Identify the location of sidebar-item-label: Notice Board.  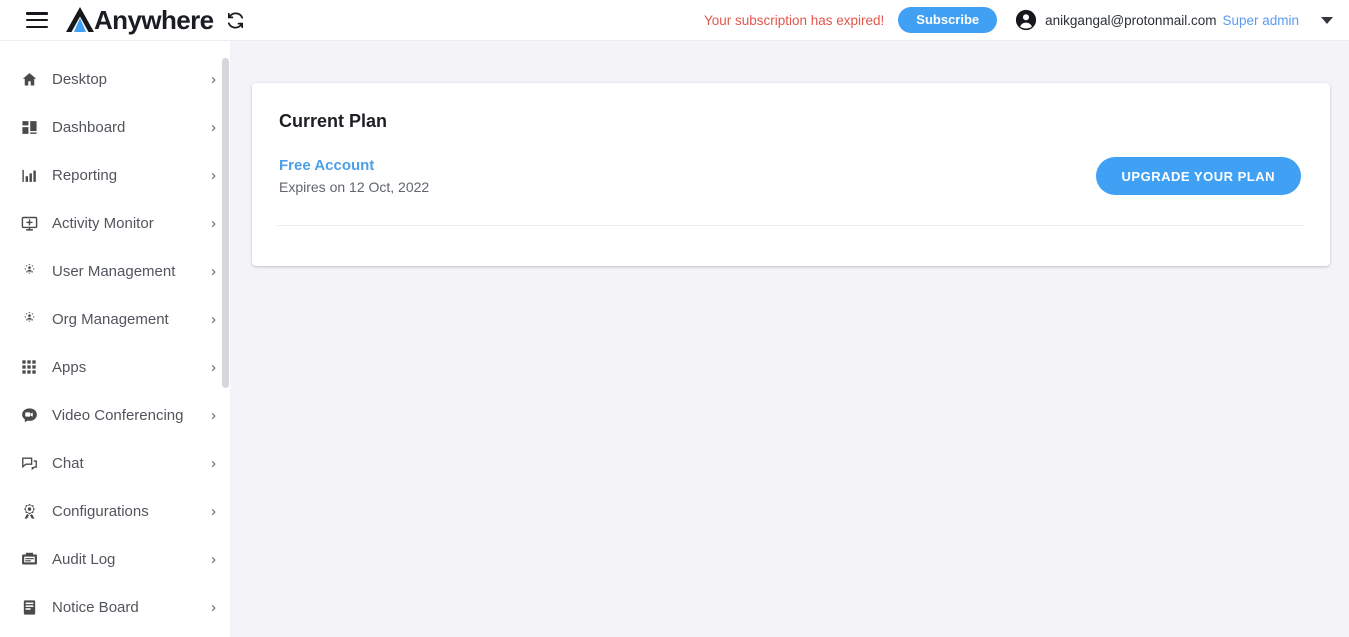
(95, 607).